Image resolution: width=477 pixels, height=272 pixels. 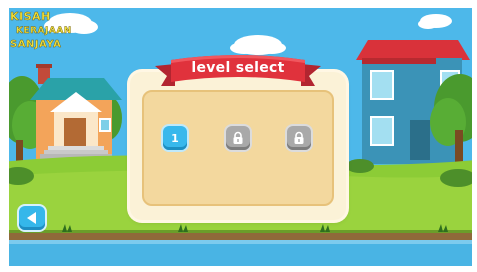 I want to click on frame-right, so click(x=474, y=136).